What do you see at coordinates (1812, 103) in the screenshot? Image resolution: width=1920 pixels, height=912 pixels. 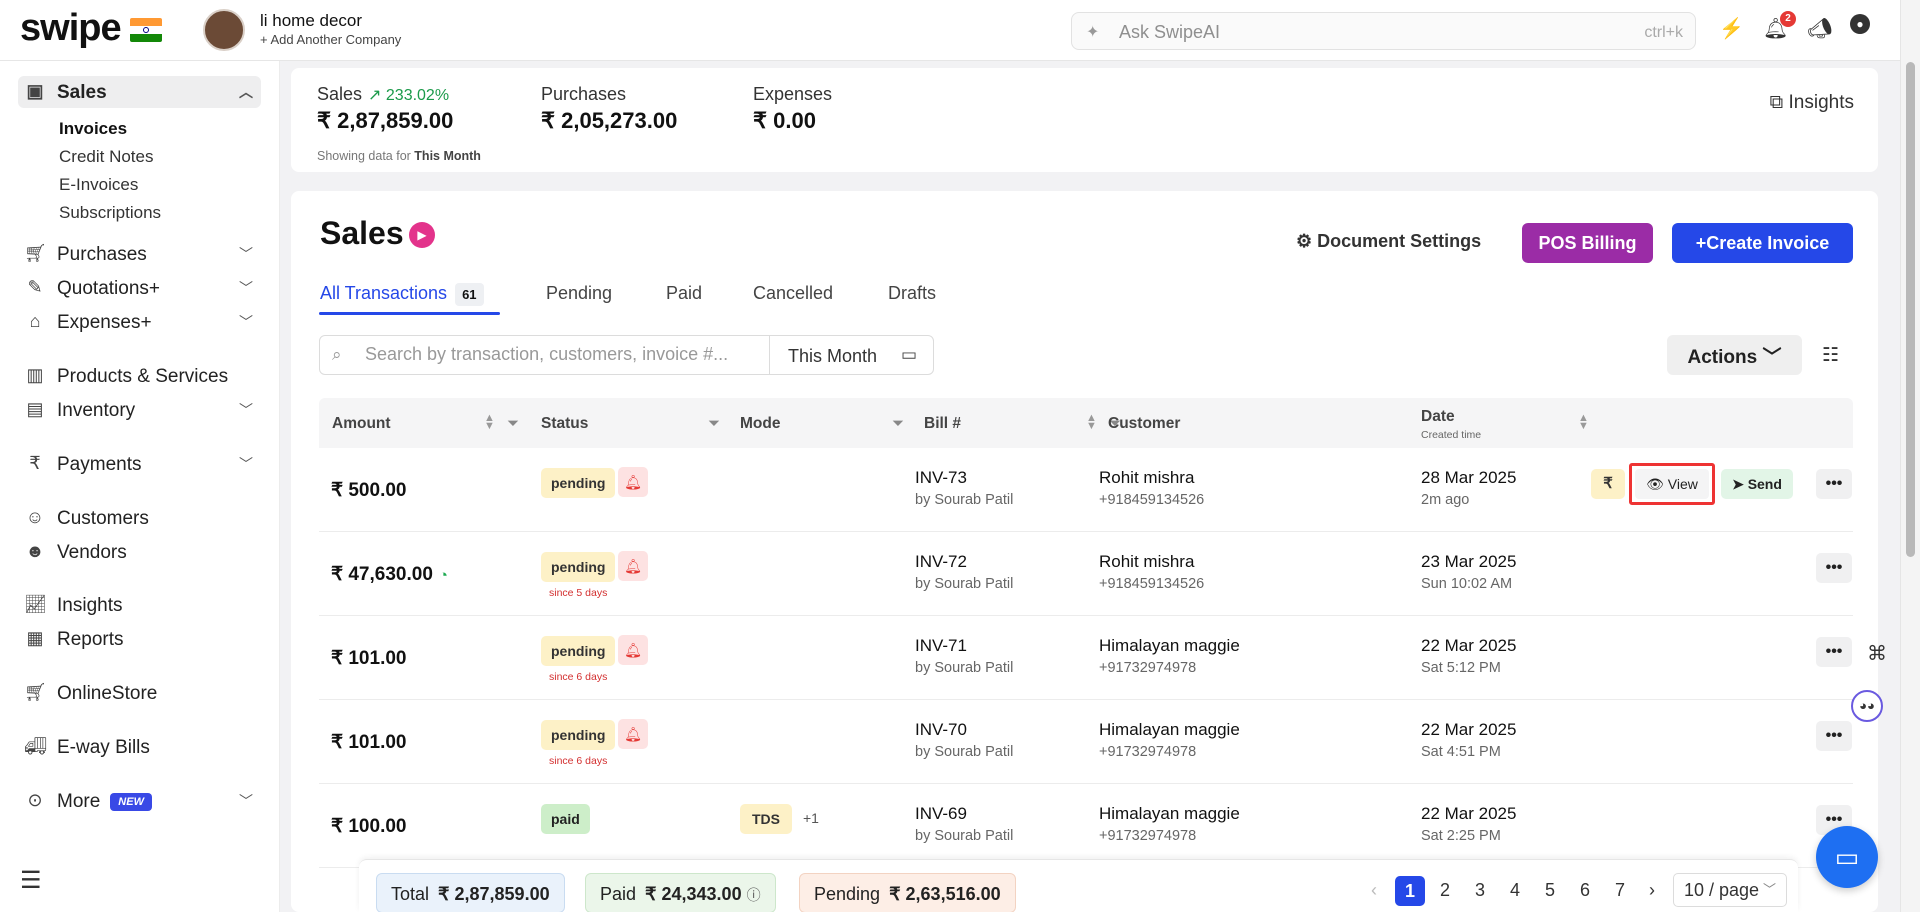 I see `insights-link: ⧉ Insights` at bounding box center [1812, 103].